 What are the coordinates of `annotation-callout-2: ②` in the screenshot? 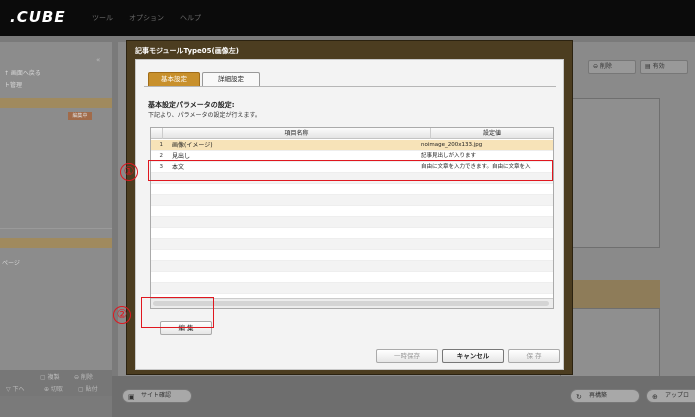 It's located at (122, 315).